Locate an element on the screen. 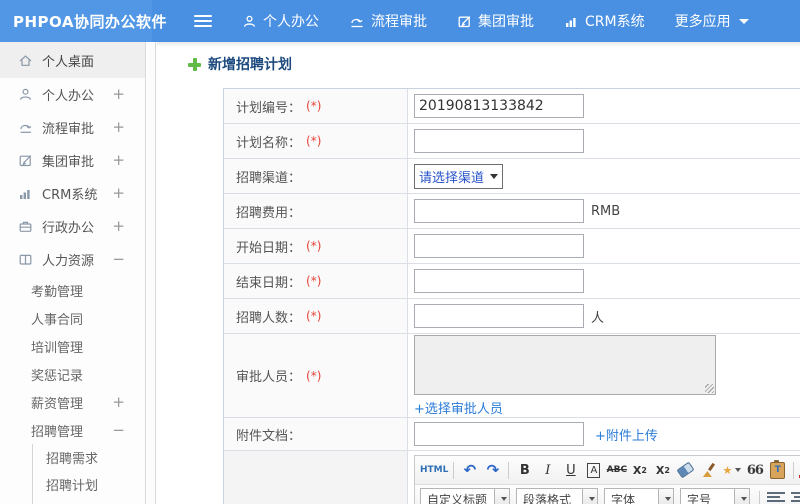  nav-personal-office: 个人办公 is located at coordinates (280, 21).